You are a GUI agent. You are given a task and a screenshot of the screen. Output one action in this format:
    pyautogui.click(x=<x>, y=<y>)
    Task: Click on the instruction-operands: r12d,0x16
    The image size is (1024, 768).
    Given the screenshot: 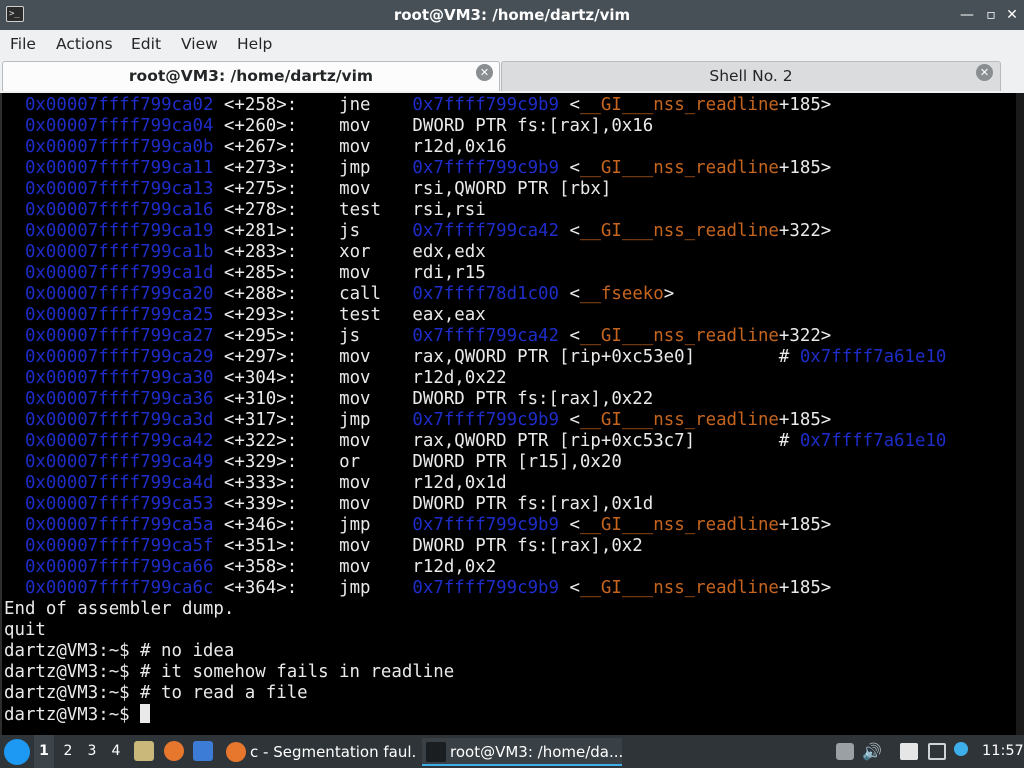 What is the action you would take?
    pyautogui.click(x=459, y=147)
    